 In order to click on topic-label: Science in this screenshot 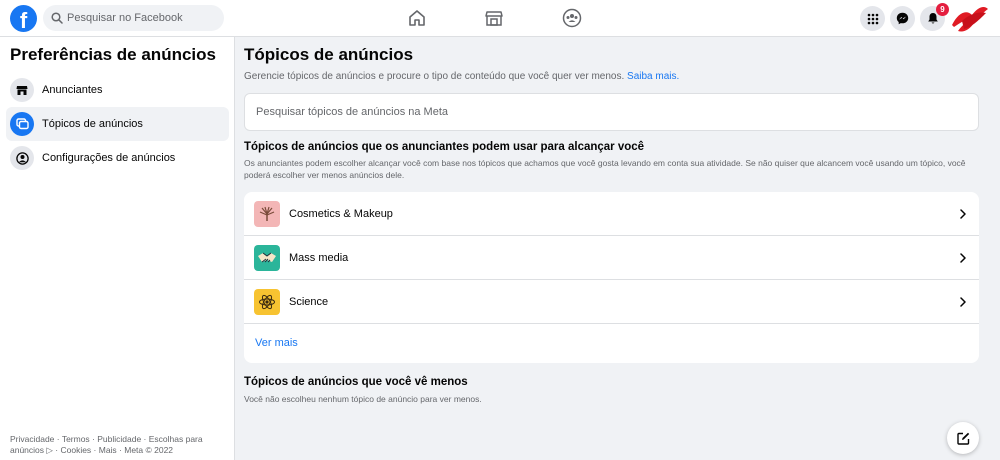, I will do `click(309, 301)`.